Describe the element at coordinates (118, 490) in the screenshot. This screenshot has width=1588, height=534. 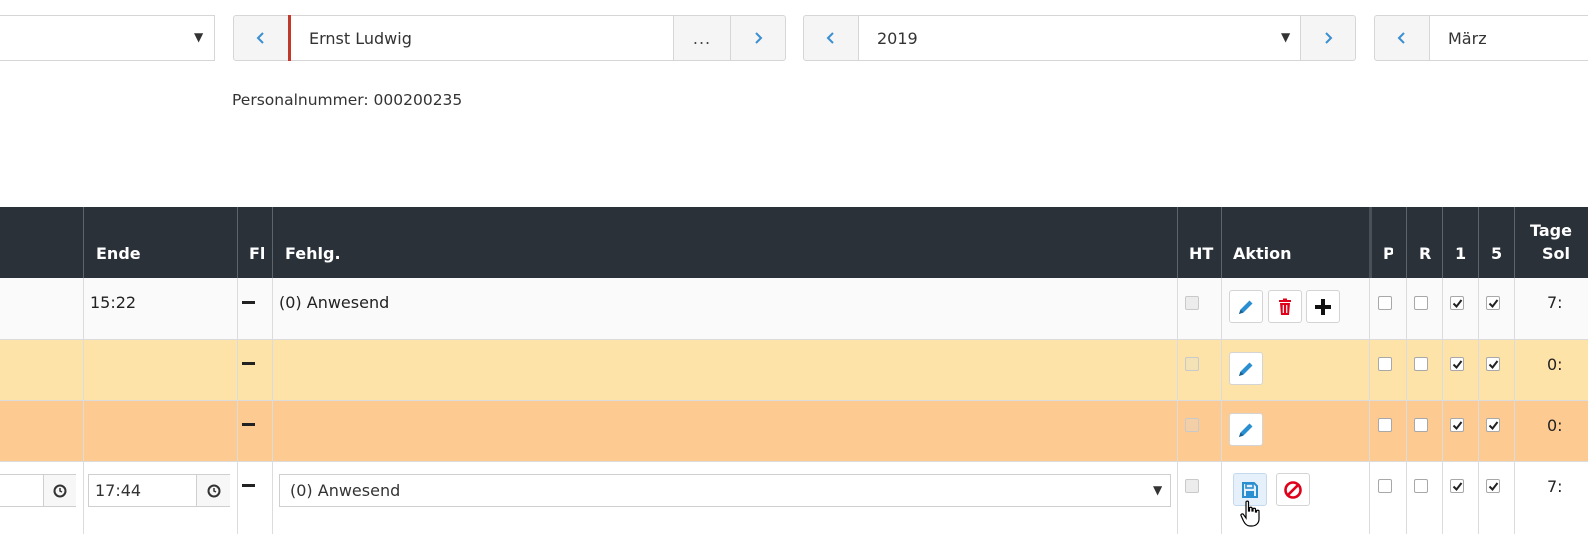
I see `row4-ende-value: 17:44` at that location.